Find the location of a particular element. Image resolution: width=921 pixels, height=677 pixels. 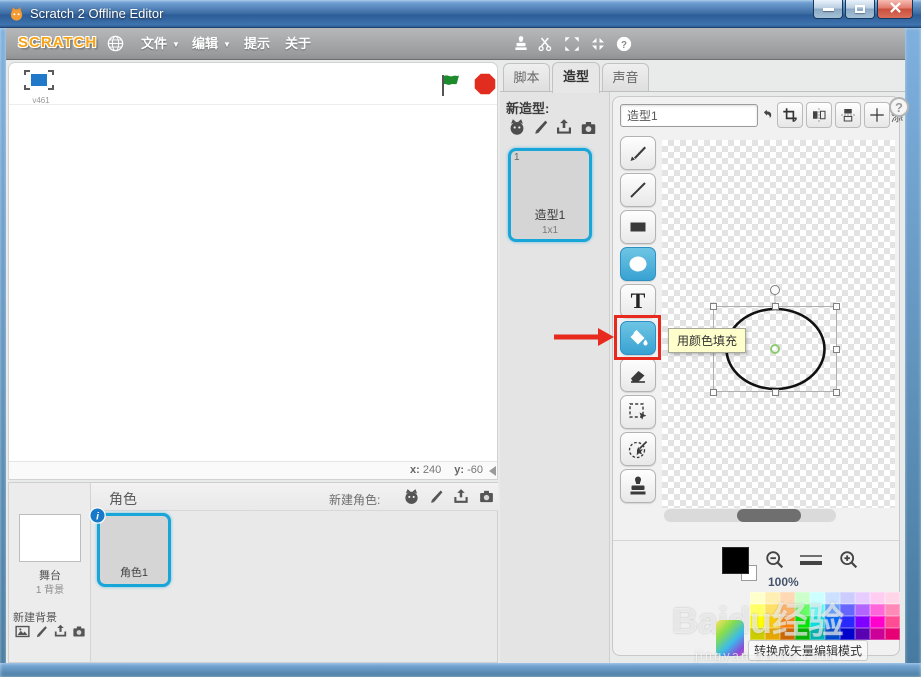

undo-icon is located at coordinates (768, 116).